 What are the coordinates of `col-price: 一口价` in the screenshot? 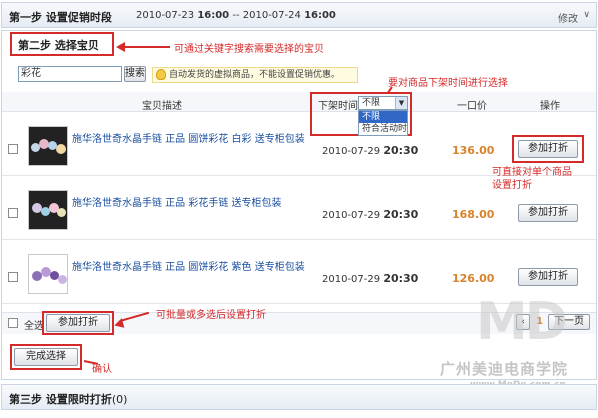 It's located at (472, 106).